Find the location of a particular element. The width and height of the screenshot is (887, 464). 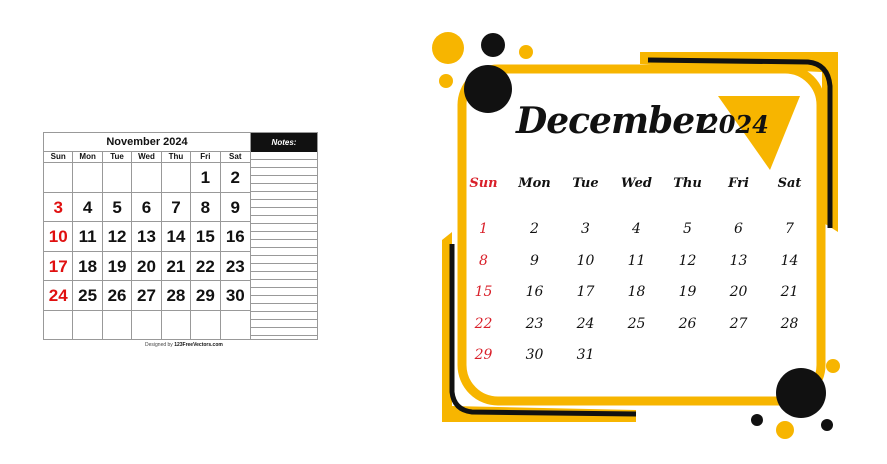

december-weekday: Wed is located at coordinates (636, 183).